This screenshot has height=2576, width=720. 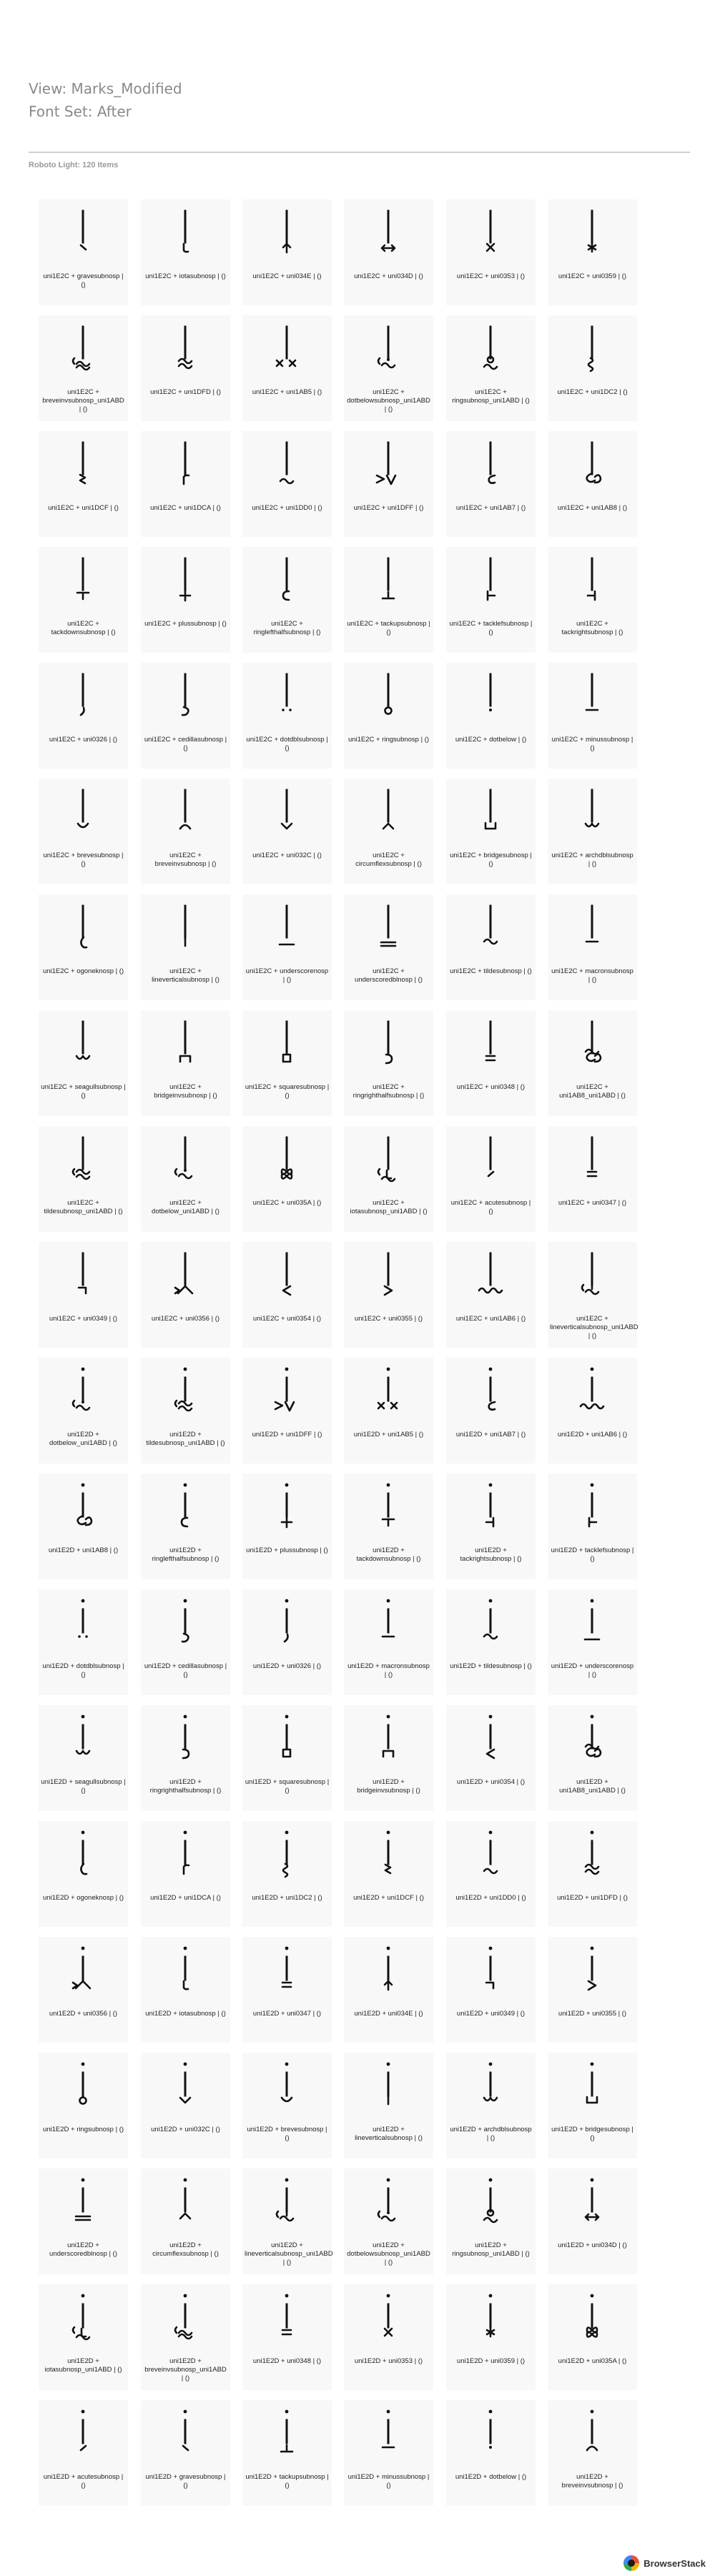 I want to click on glyph-cell: uni1E2C + dotbelow_uni1ABD | (), so click(x=185, y=1179).